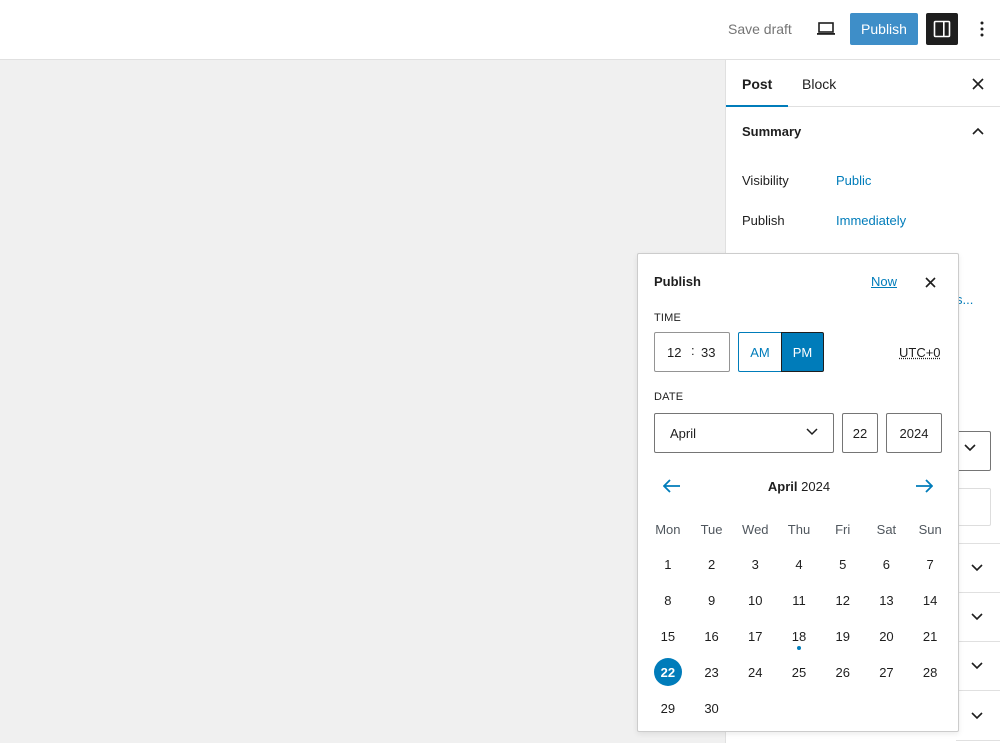  Describe the element at coordinates (668, 600) in the screenshot. I see `calendar-day: 8` at that location.